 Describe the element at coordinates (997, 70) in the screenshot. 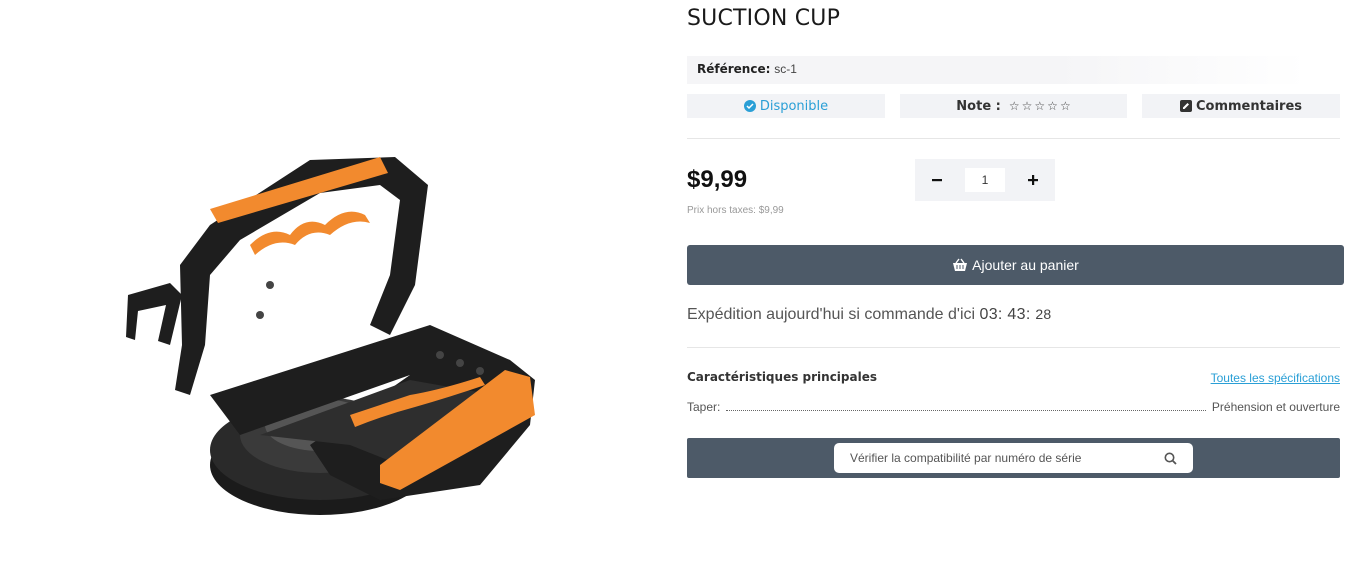

I see `reference-bar: Référence: sc-1` at that location.